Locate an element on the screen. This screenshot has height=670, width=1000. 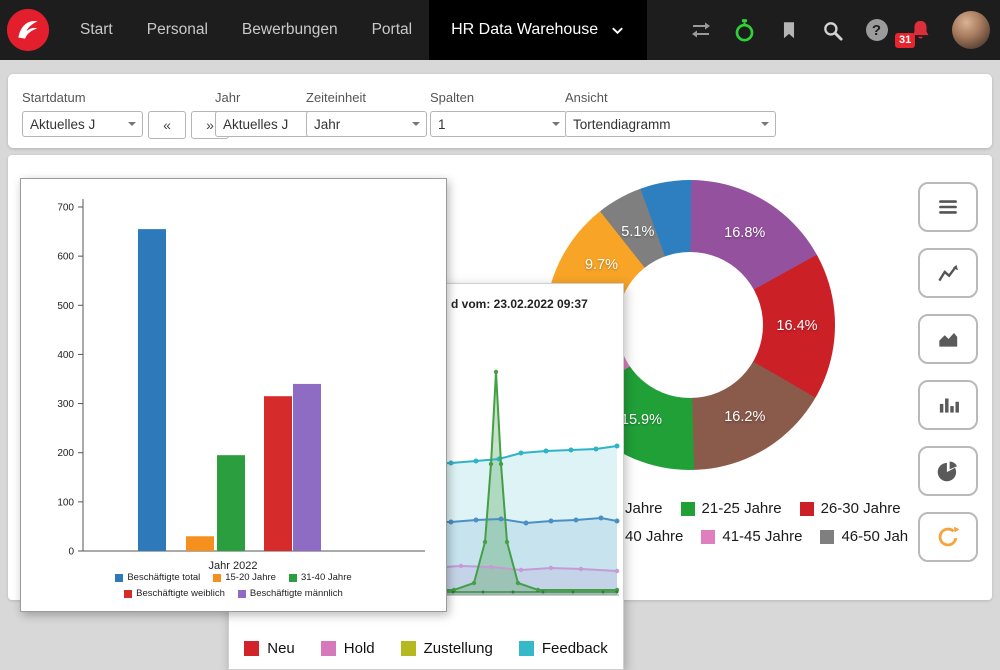
area-chart-icon is located at coordinates (948, 340).